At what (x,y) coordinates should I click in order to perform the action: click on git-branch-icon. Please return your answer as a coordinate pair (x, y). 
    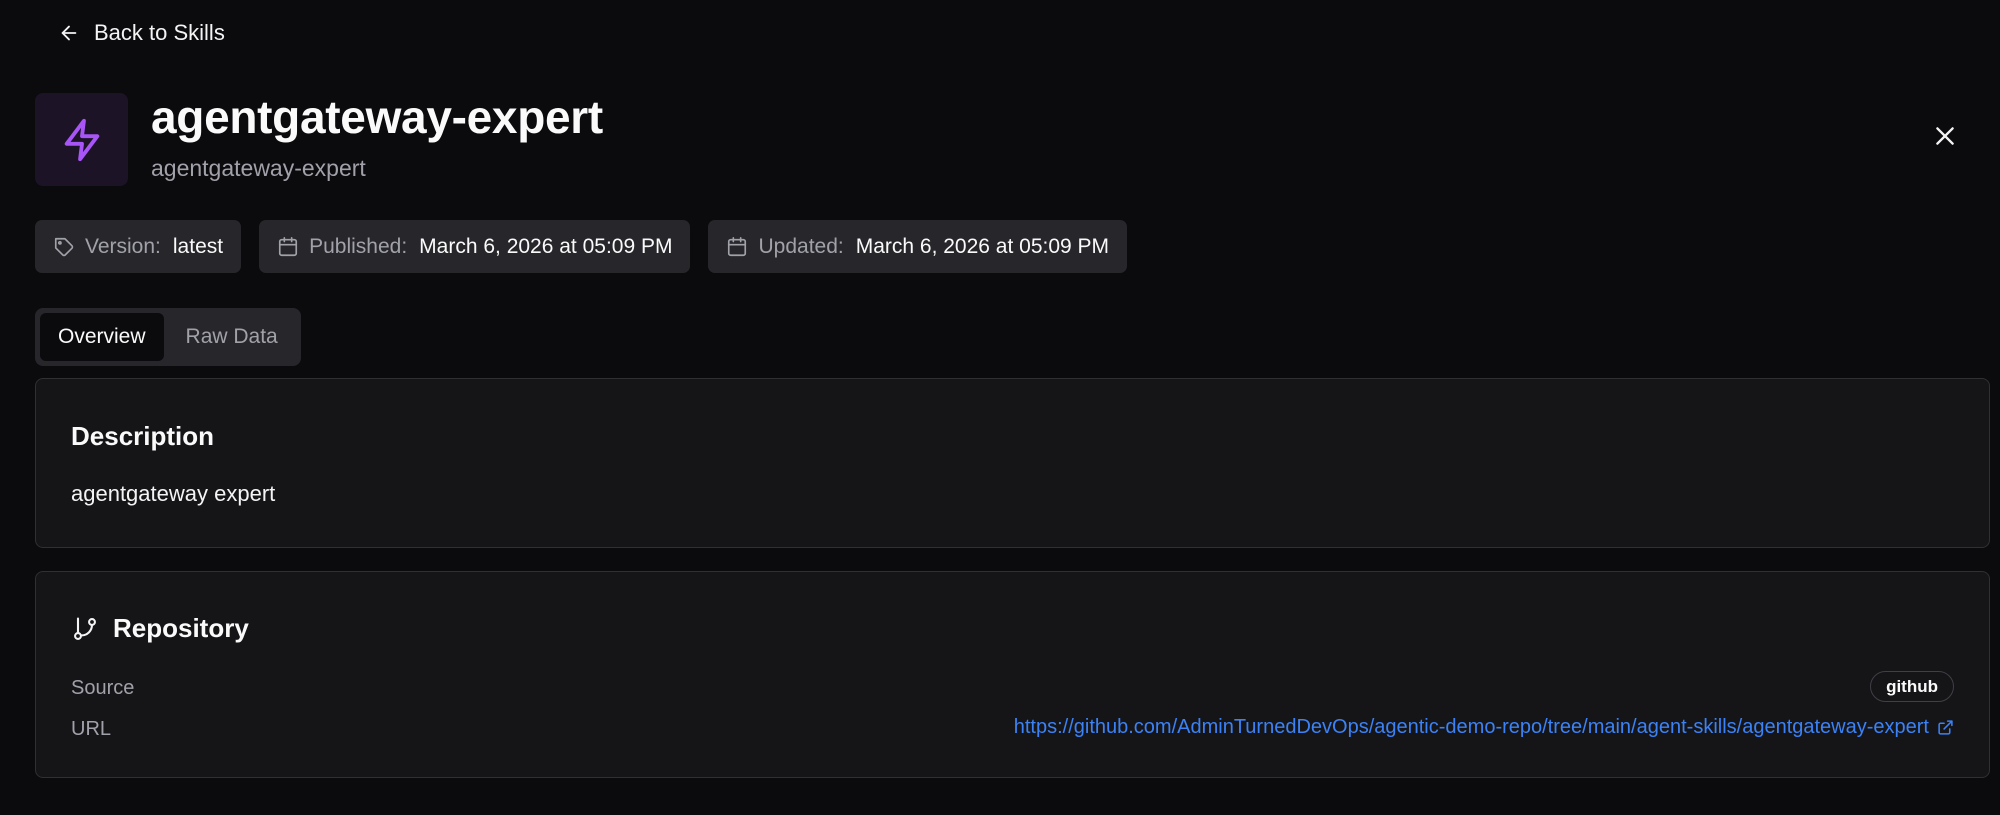
    Looking at the image, I should click on (85, 628).